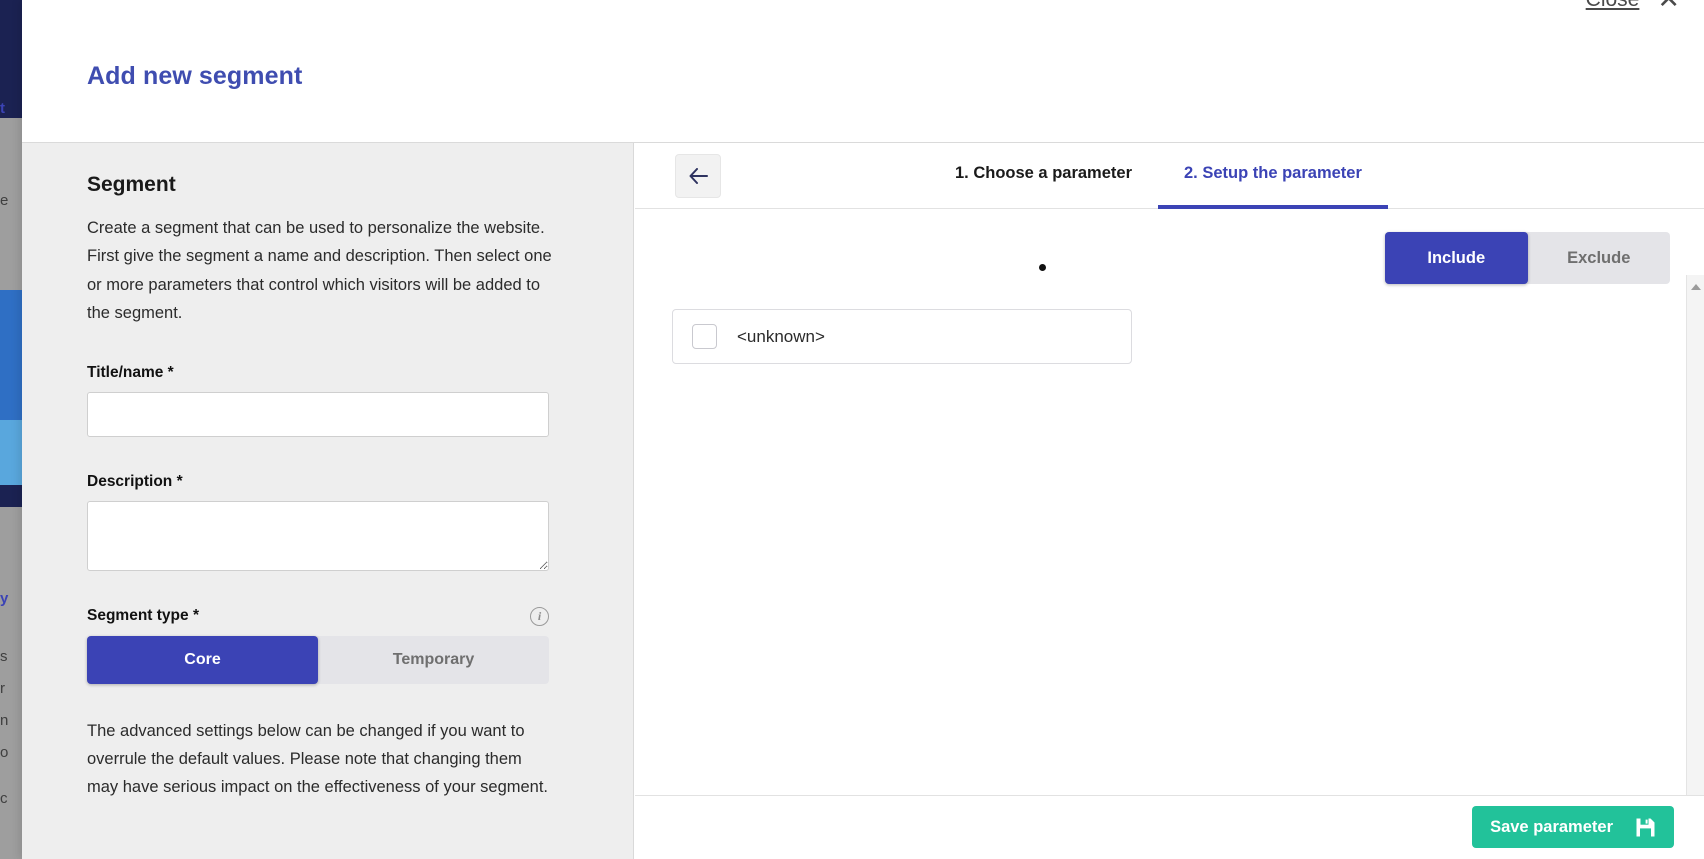  I want to click on background-page: t e y s r n o c, so click(11, 429).